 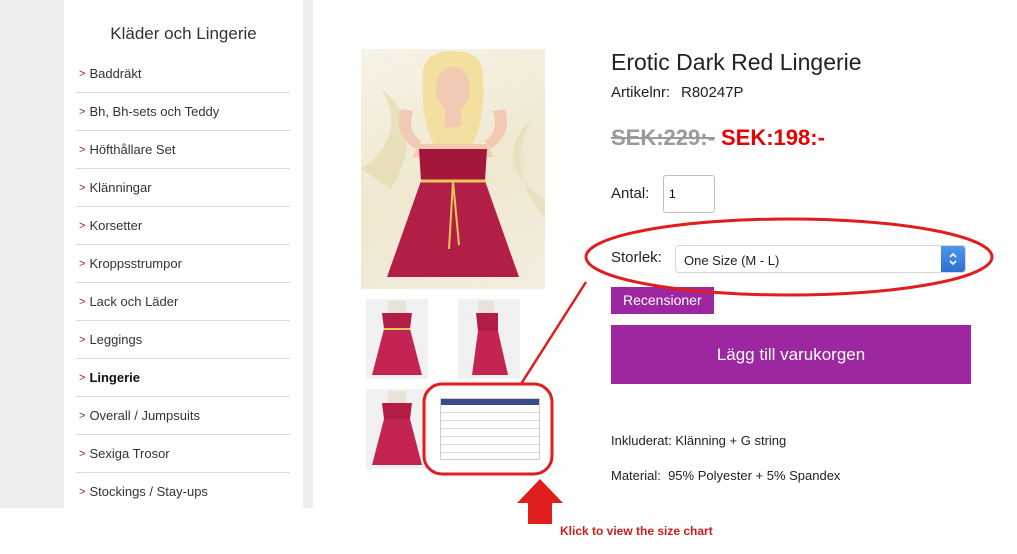 What do you see at coordinates (183, 340) in the screenshot?
I see `sidebar-item-leggings: > Leggings` at bounding box center [183, 340].